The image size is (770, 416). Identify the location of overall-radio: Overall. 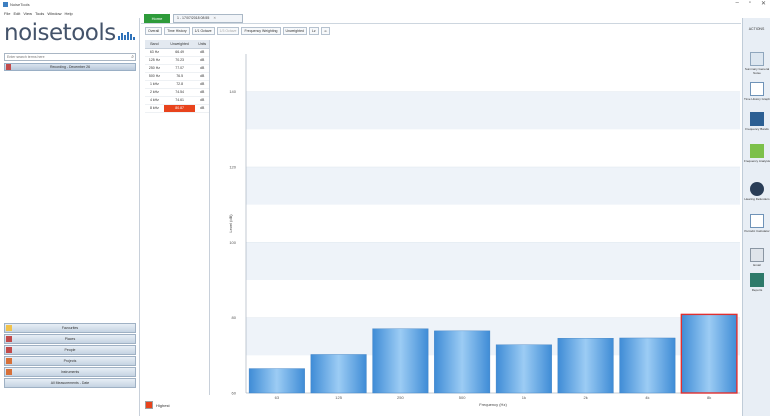
(154, 31).